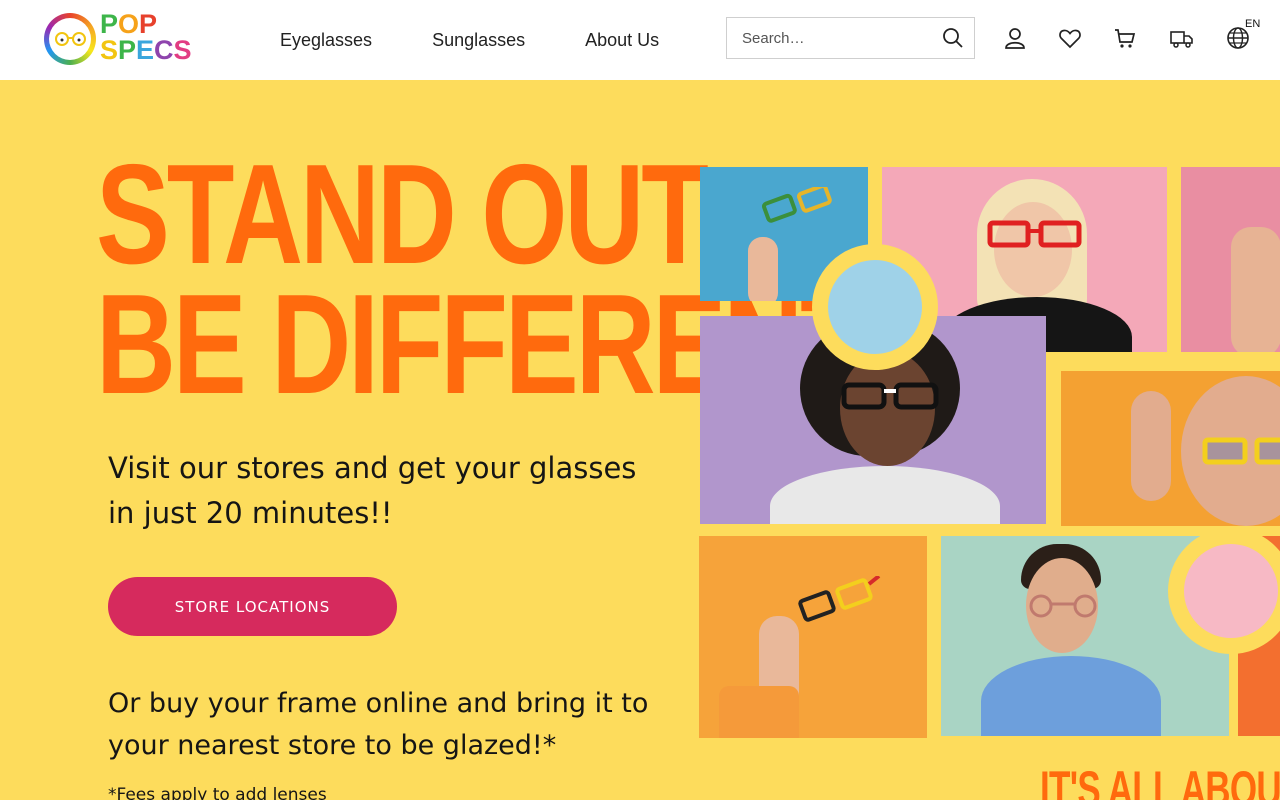 This screenshot has width=1280, height=800. I want to click on language-code: EN, so click(1252, 24).